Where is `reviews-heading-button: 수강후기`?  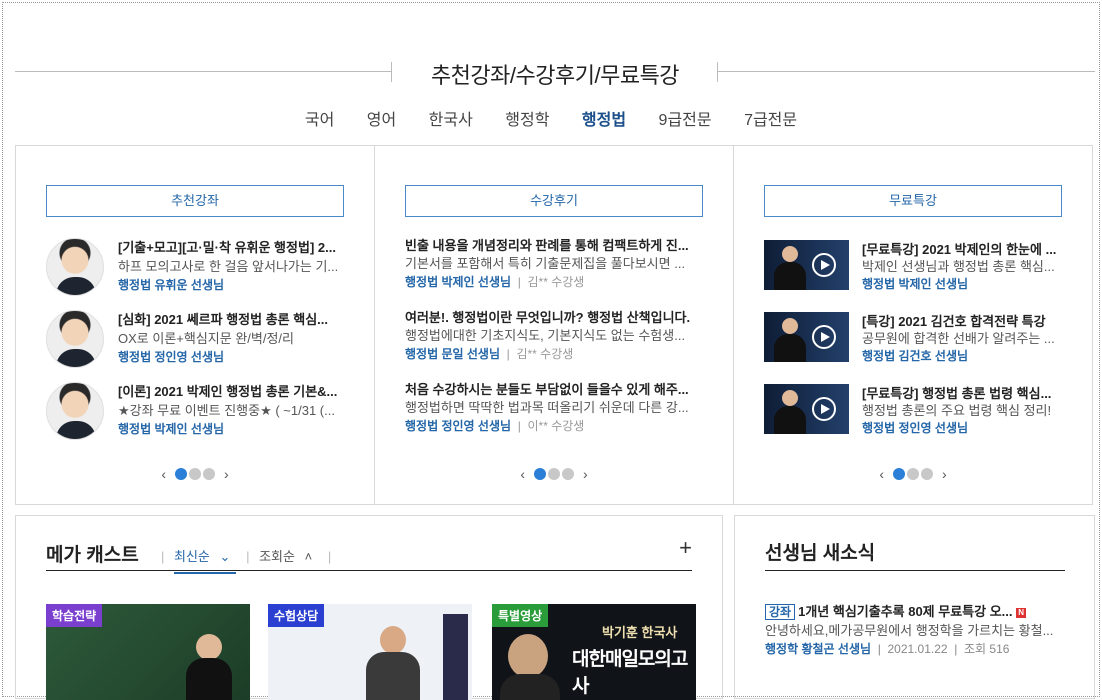
reviews-heading-button: 수강후기 is located at coordinates (554, 201).